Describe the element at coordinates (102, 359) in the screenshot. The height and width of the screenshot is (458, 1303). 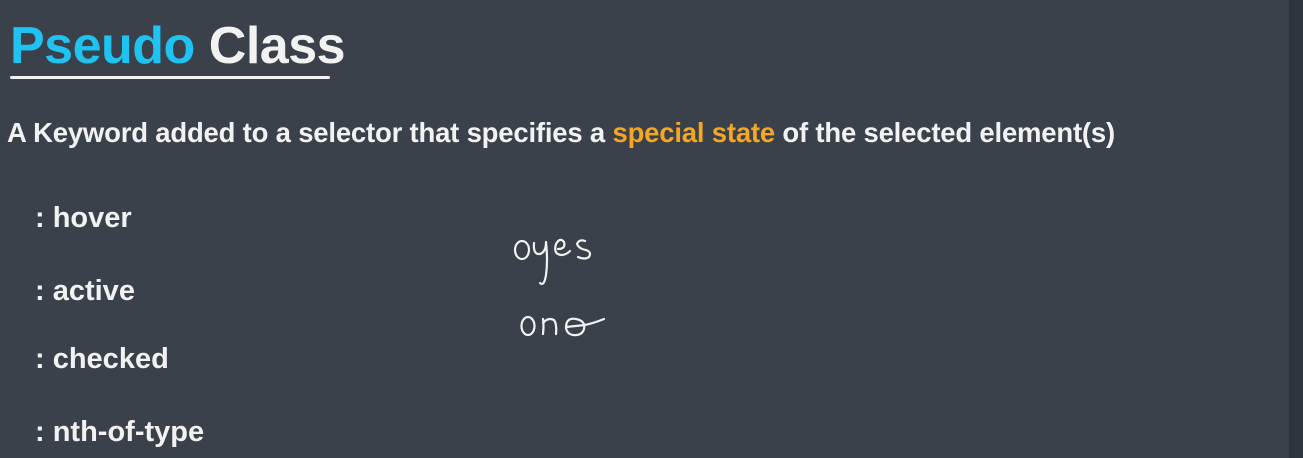
I see `pseudo-class-checked: : checked` at that location.